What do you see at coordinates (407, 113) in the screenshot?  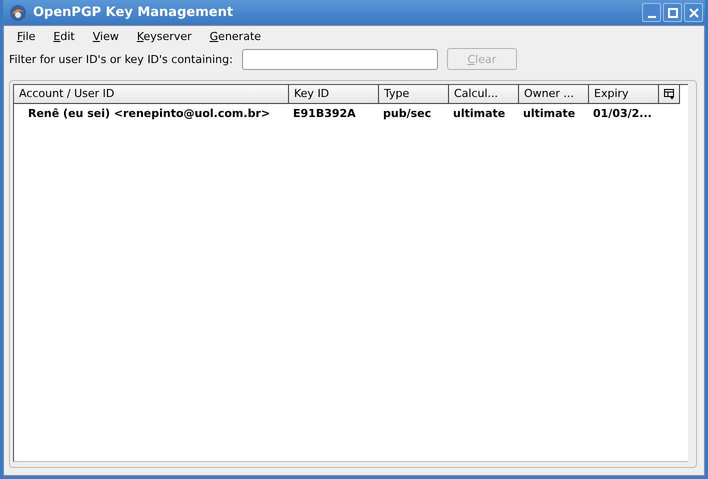 I see `table-cell-text: pub/sec` at bounding box center [407, 113].